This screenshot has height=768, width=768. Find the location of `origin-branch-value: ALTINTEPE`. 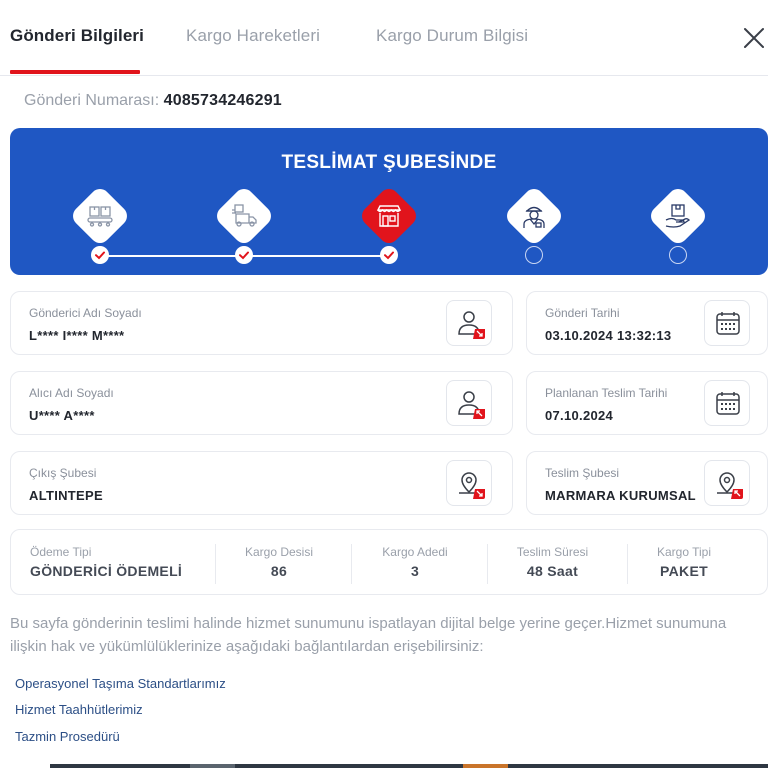

origin-branch-value: ALTINTEPE is located at coordinates (66, 495).